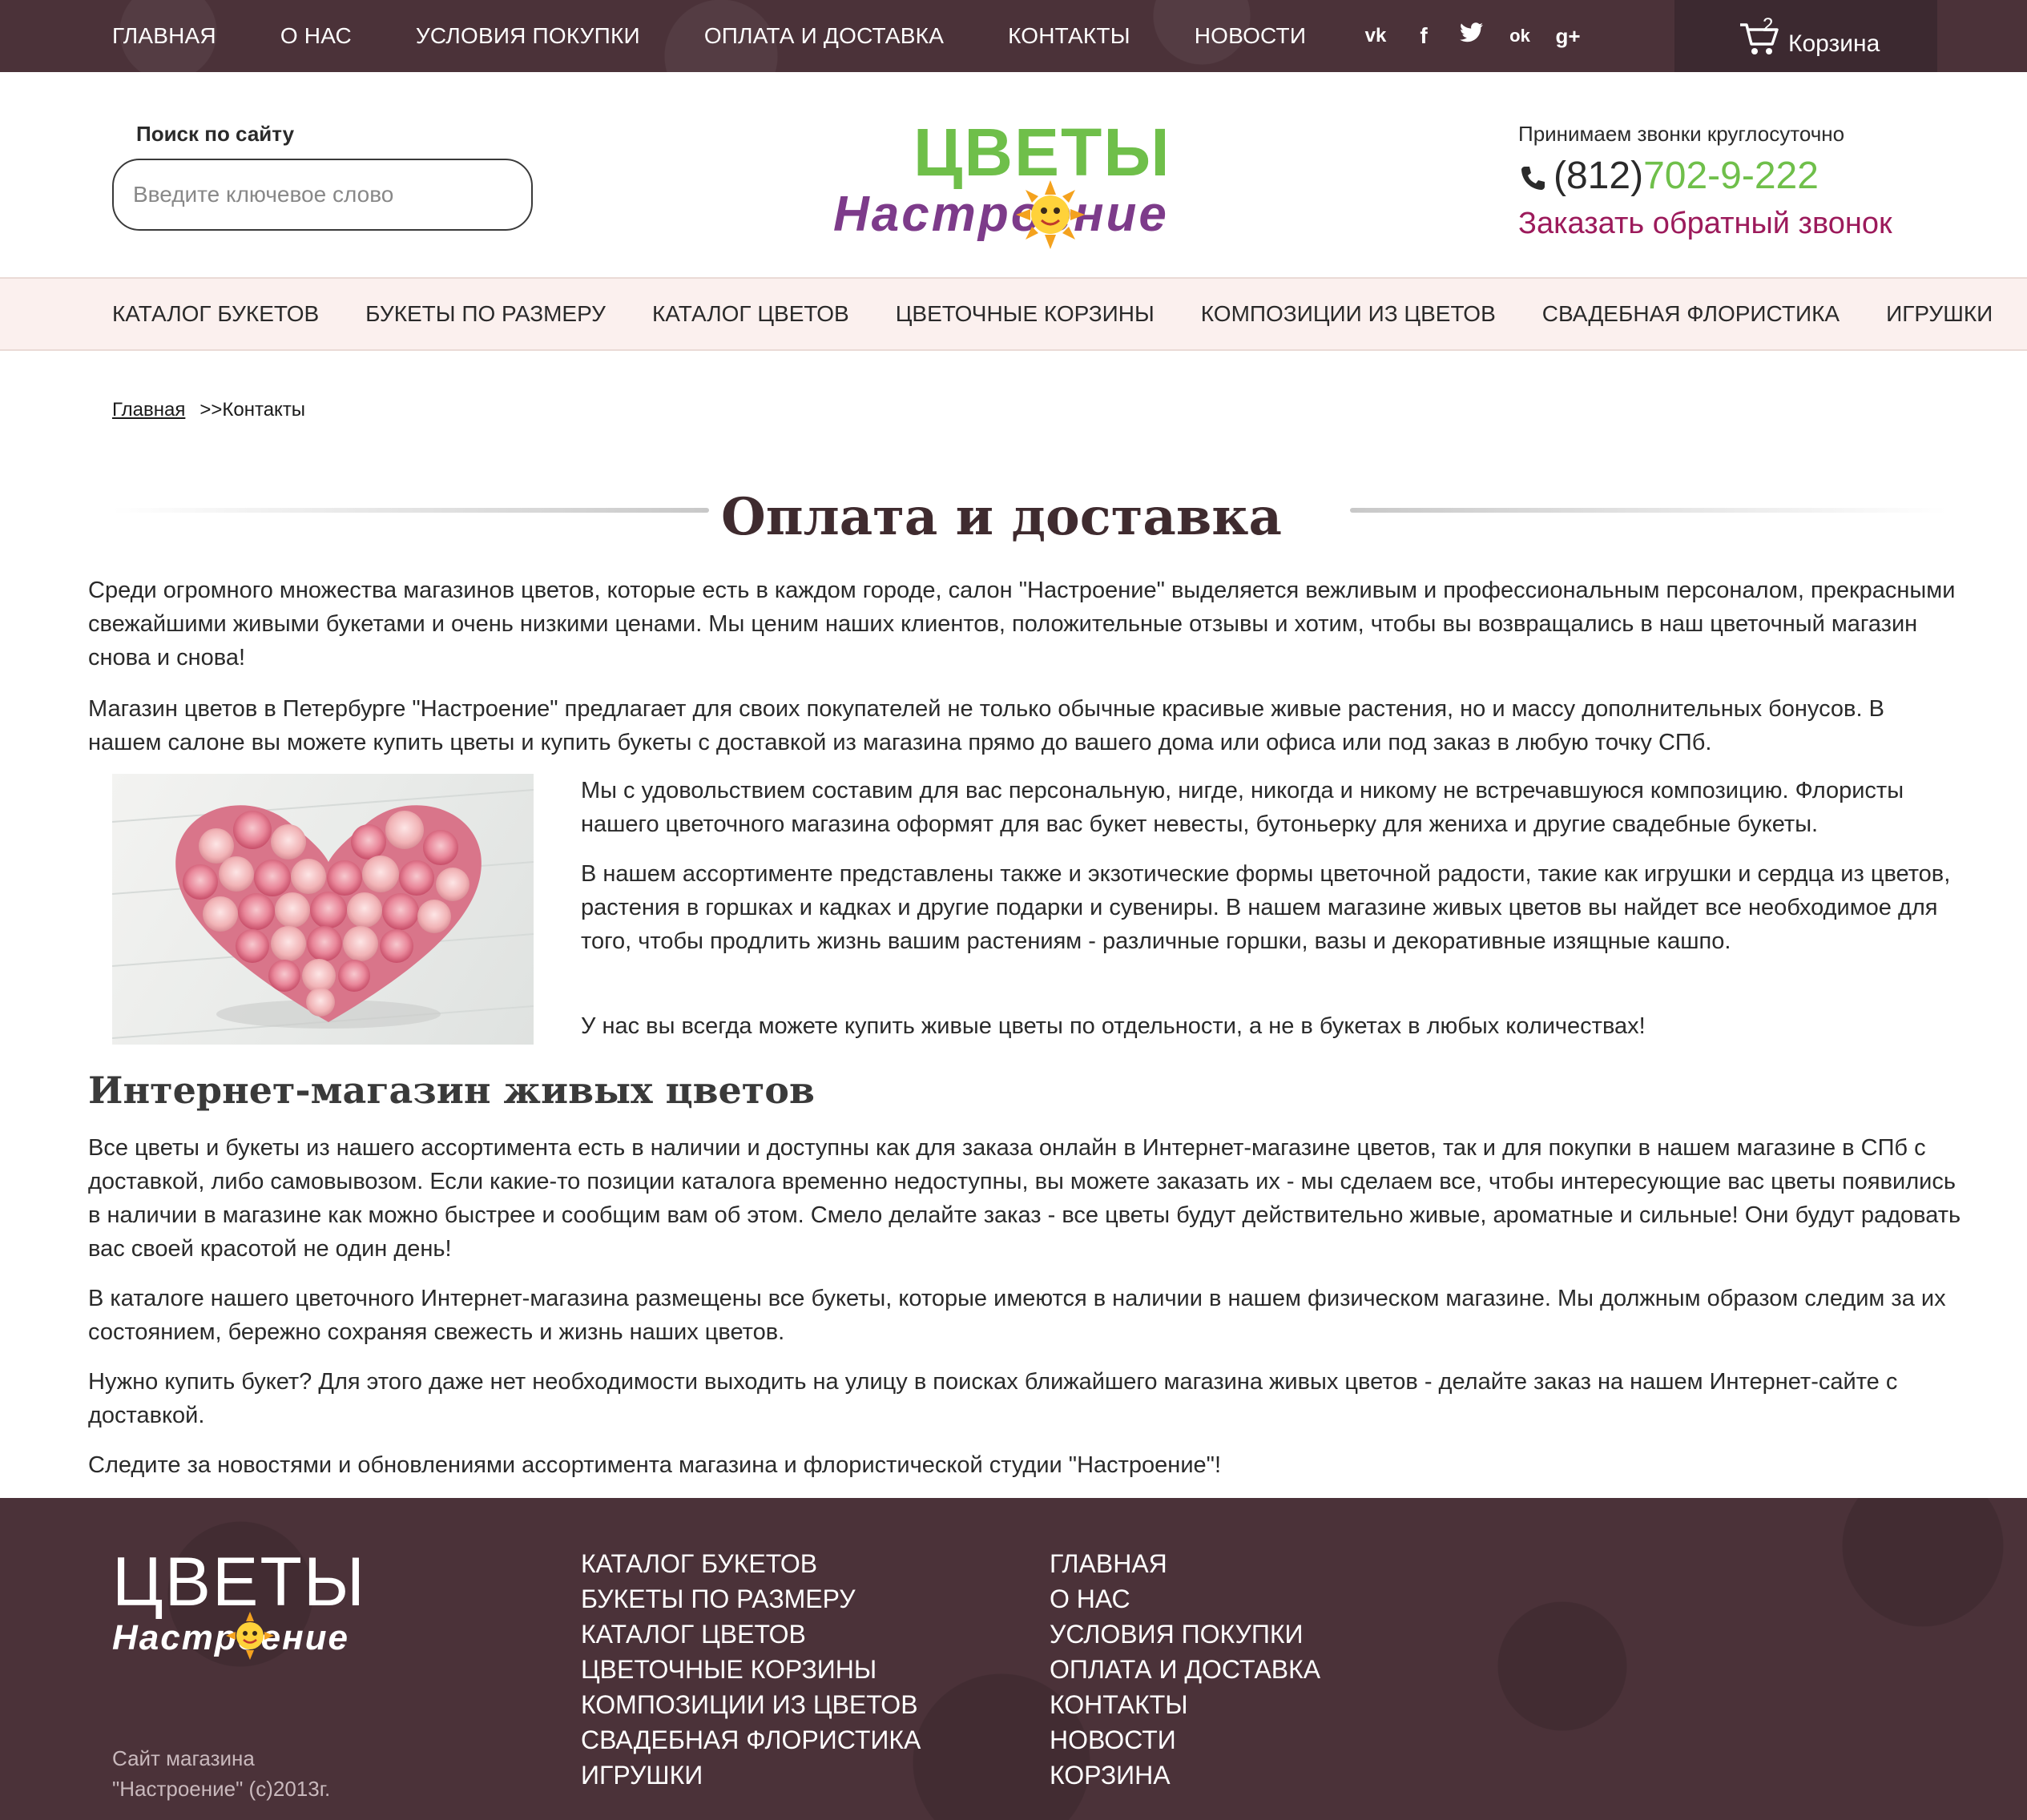 The image size is (2027, 1820). What do you see at coordinates (1599, 176) in the screenshot?
I see `phone-code: (812)` at bounding box center [1599, 176].